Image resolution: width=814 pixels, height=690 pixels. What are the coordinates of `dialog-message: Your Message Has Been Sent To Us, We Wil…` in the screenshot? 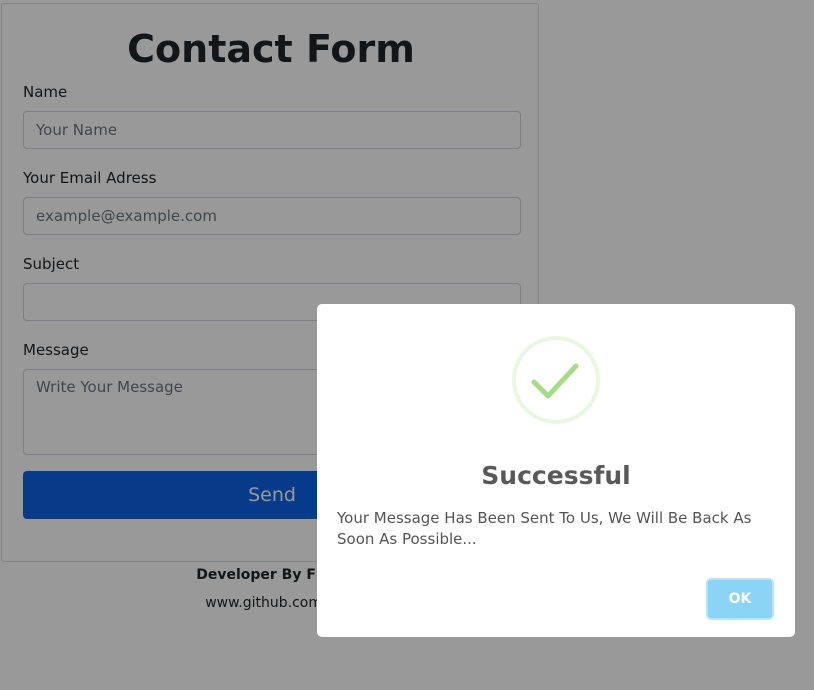 It's located at (544, 528).